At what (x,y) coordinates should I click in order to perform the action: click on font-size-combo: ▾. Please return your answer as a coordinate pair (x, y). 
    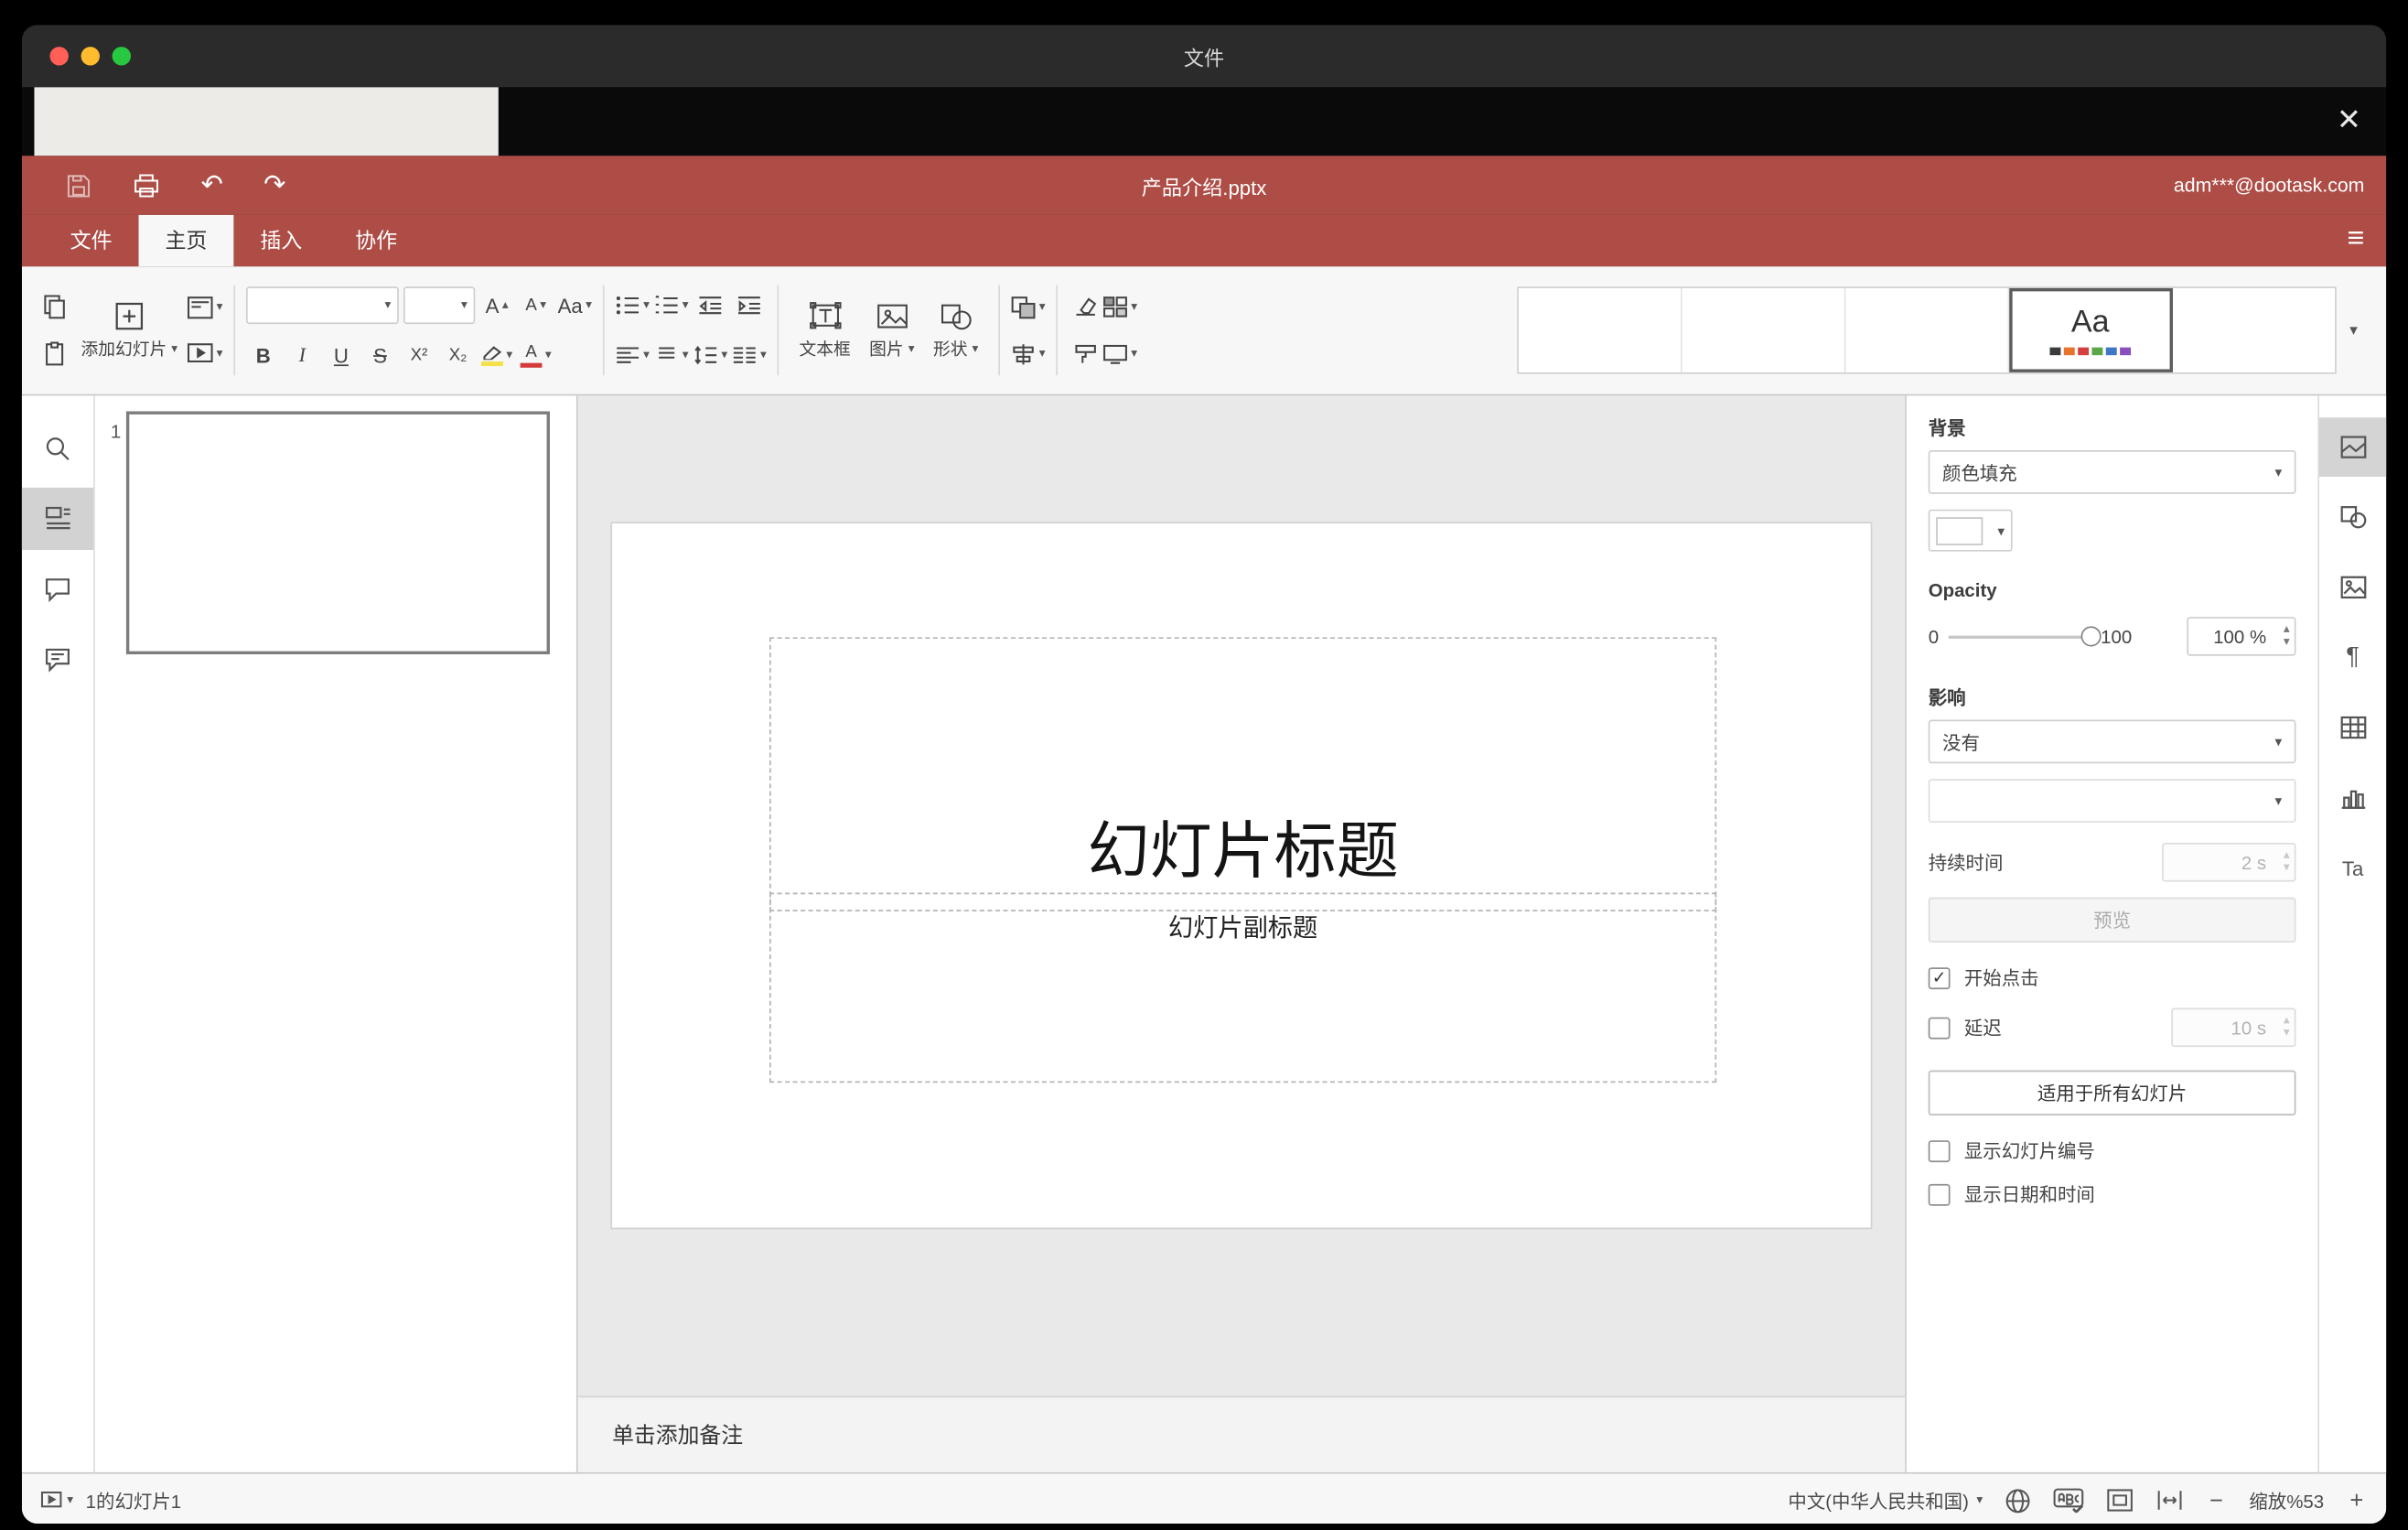
    Looking at the image, I should click on (439, 305).